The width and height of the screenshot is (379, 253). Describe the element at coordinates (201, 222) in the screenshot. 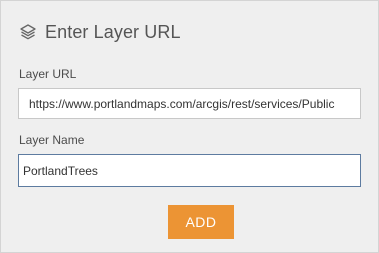

I see `add-button: ADD` at that location.